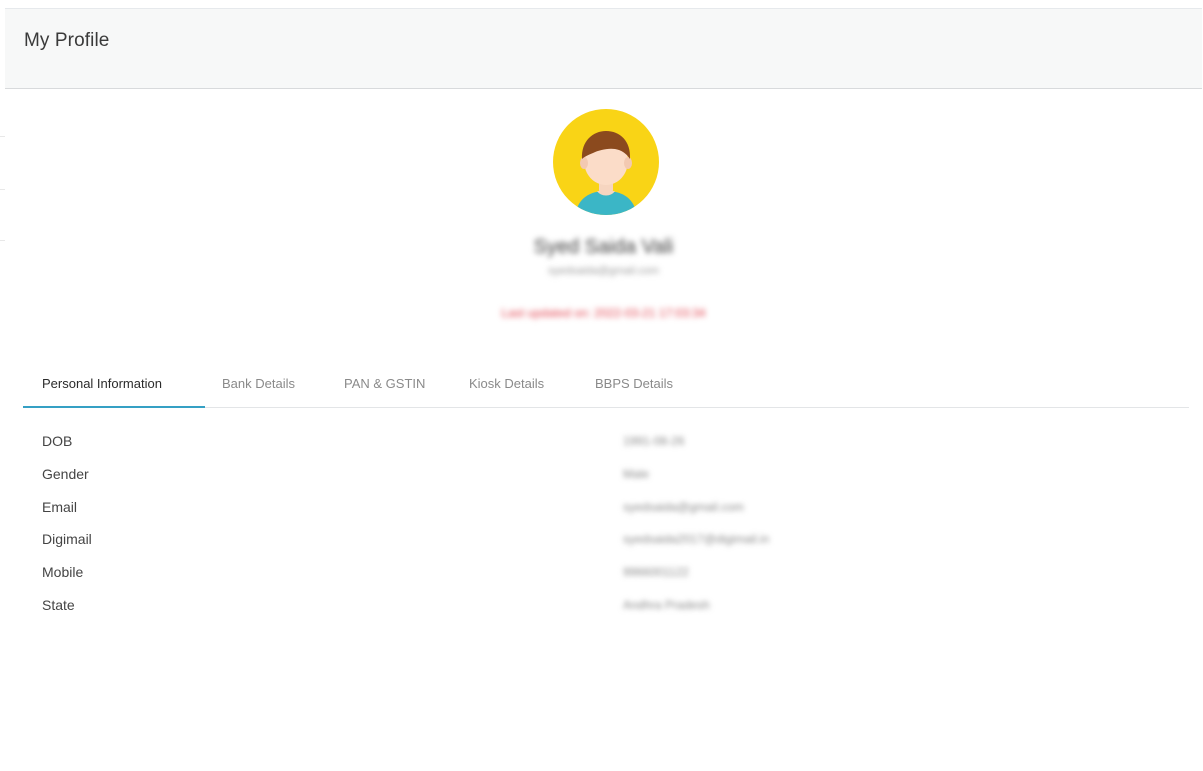  Describe the element at coordinates (603, 478) in the screenshot. I see `info-row-gender: Gender Male` at that location.